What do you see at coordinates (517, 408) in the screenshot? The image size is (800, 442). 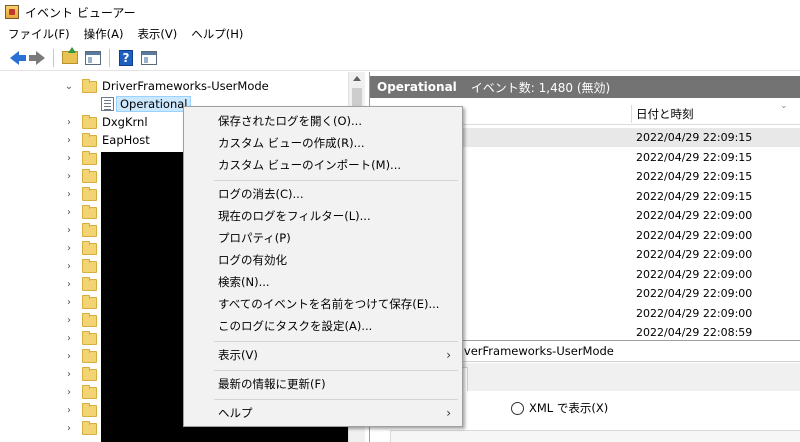 I see `xml-view-radio` at bounding box center [517, 408].